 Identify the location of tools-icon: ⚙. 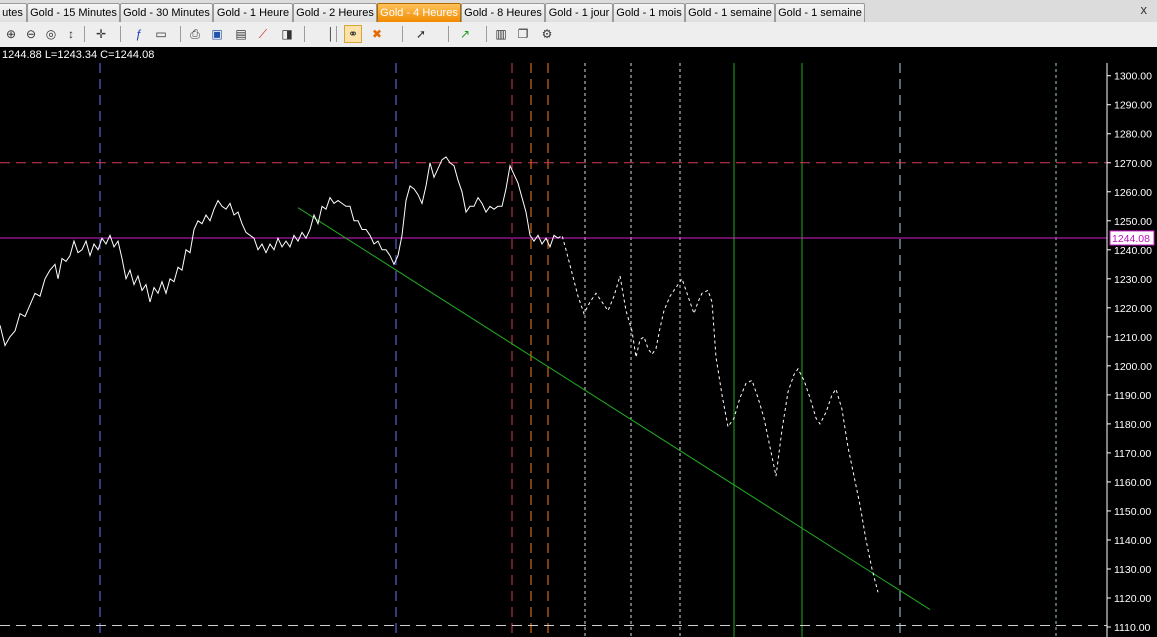
(547, 34).